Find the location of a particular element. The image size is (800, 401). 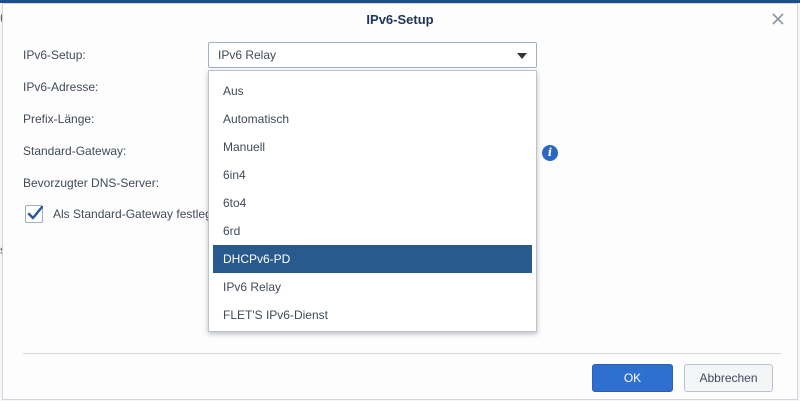

default-gateway-checkbox-label: Als Standard-Gateway festlegen is located at coordinates (130, 214).